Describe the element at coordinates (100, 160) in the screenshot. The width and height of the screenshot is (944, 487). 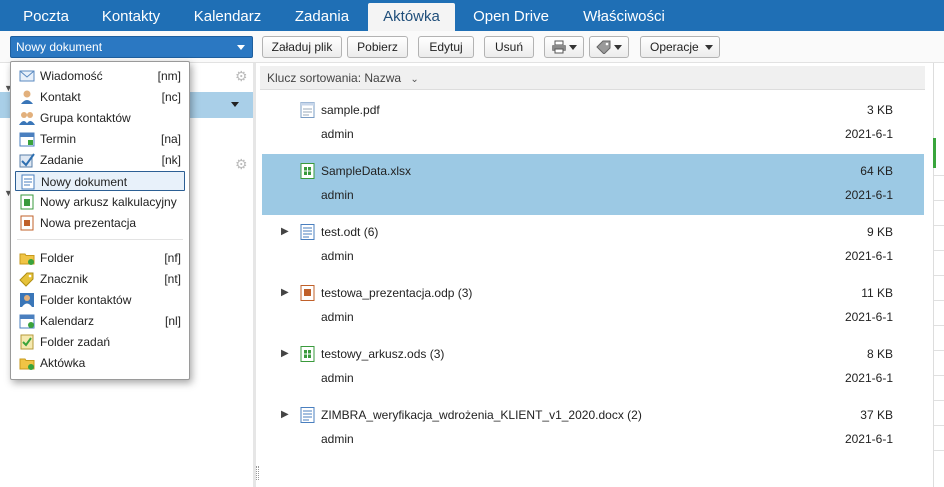
I see `menu-item-task: Zadanie [nk]` at that location.